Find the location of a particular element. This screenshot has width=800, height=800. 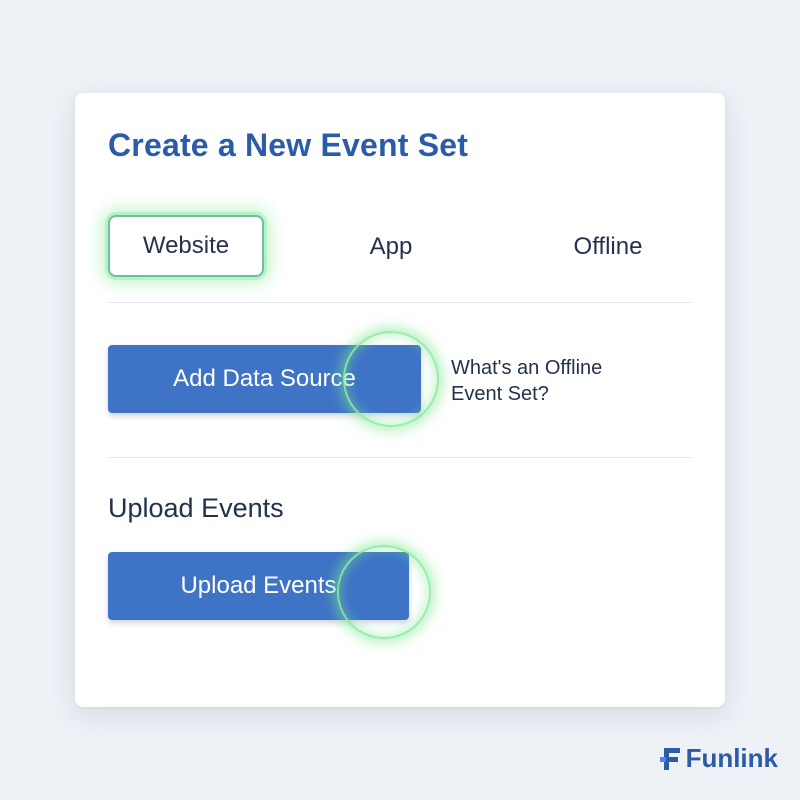

add-data-source-button: Add Data Source is located at coordinates (264, 379).